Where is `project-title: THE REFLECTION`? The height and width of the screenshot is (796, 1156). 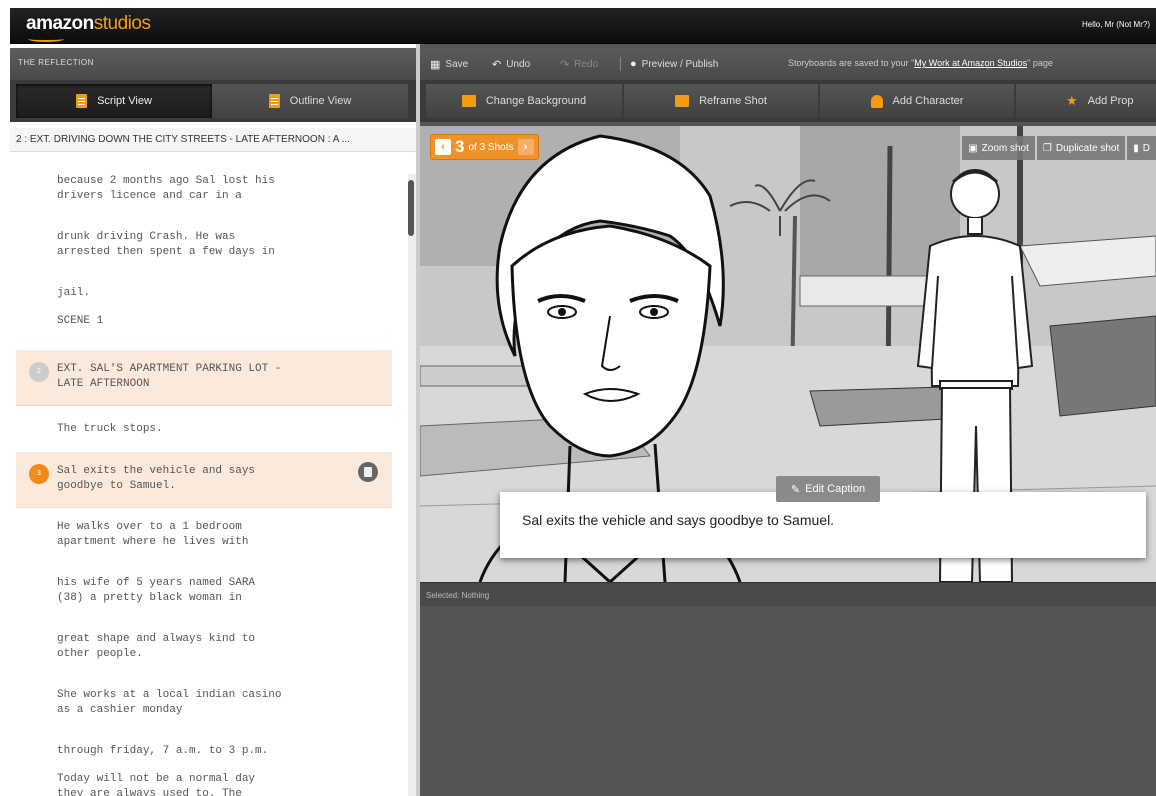 project-title: THE REFLECTION is located at coordinates (213, 64).